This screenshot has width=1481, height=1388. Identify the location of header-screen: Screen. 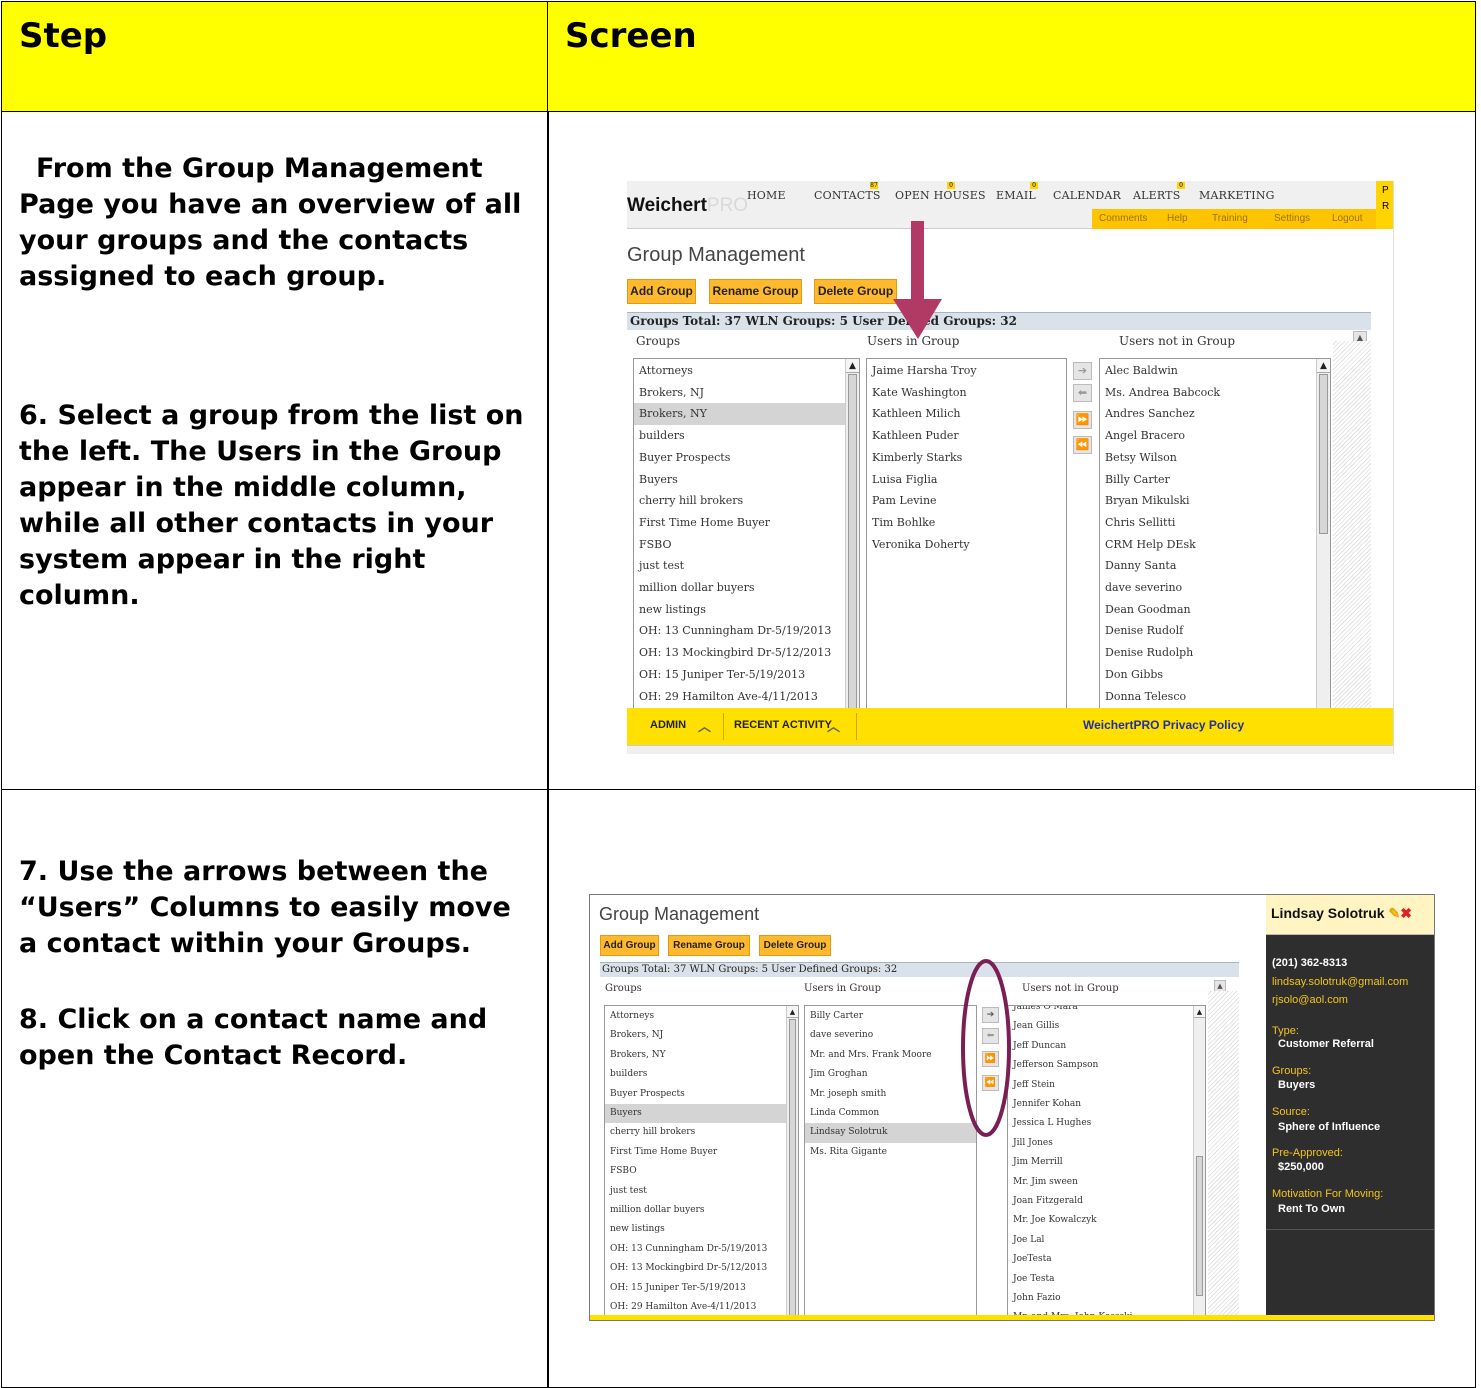
(631, 36).